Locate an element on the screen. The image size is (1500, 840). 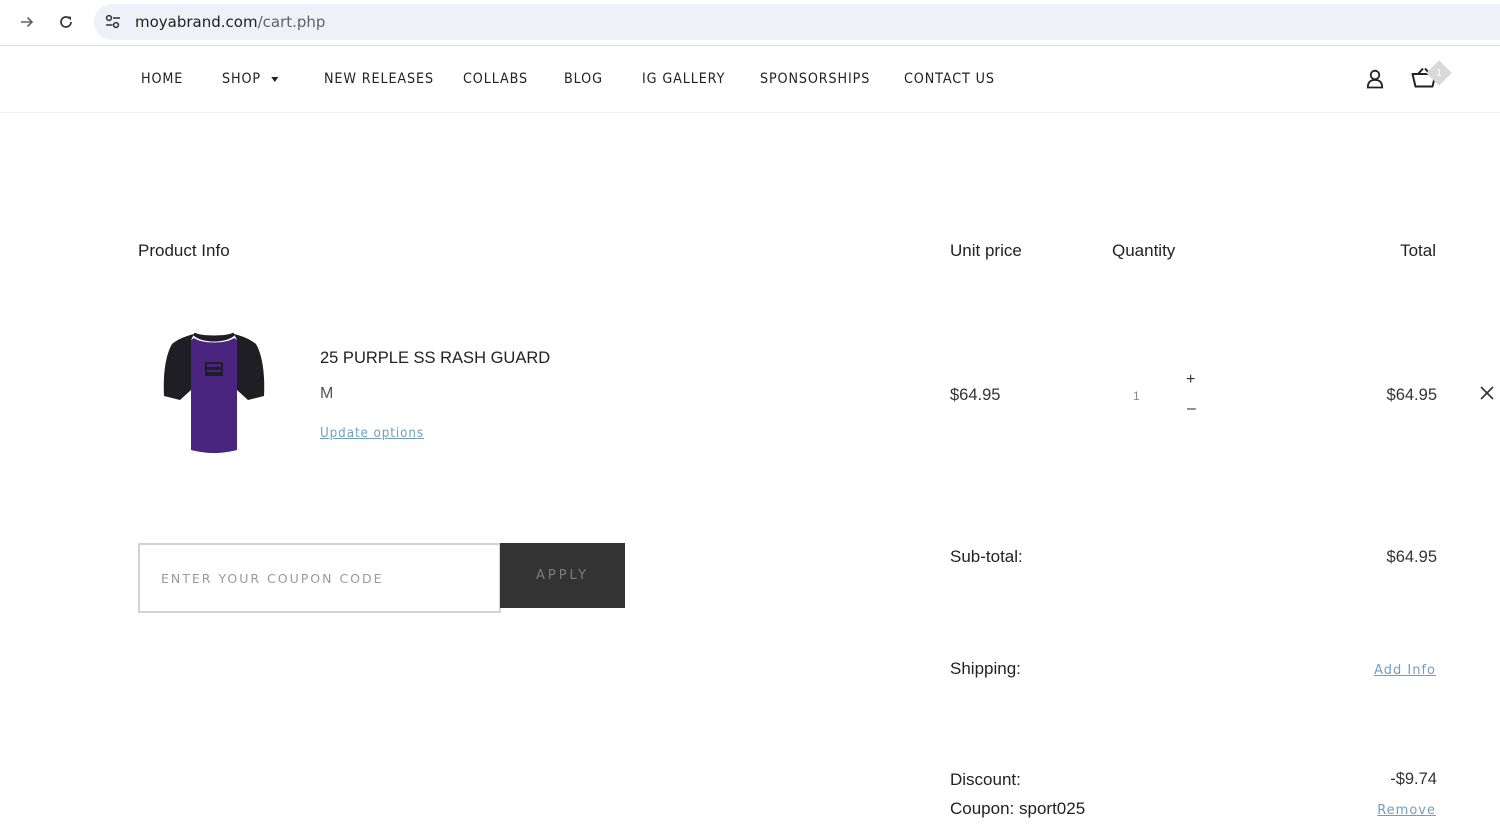
subtotal-label: Sub-total: is located at coordinates (986, 556).